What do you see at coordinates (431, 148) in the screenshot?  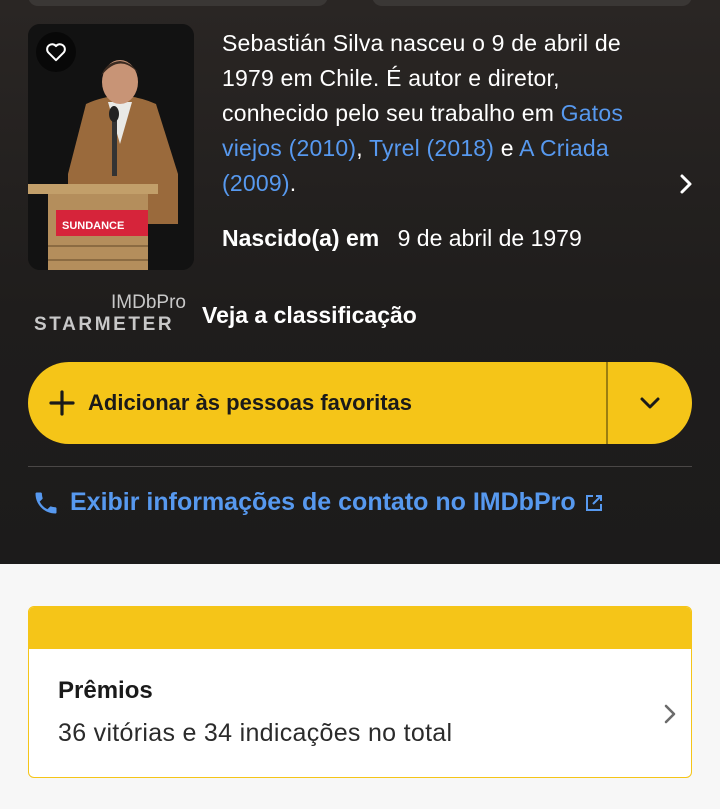 I see `known-for-link-2: Tyrel (2018)` at bounding box center [431, 148].